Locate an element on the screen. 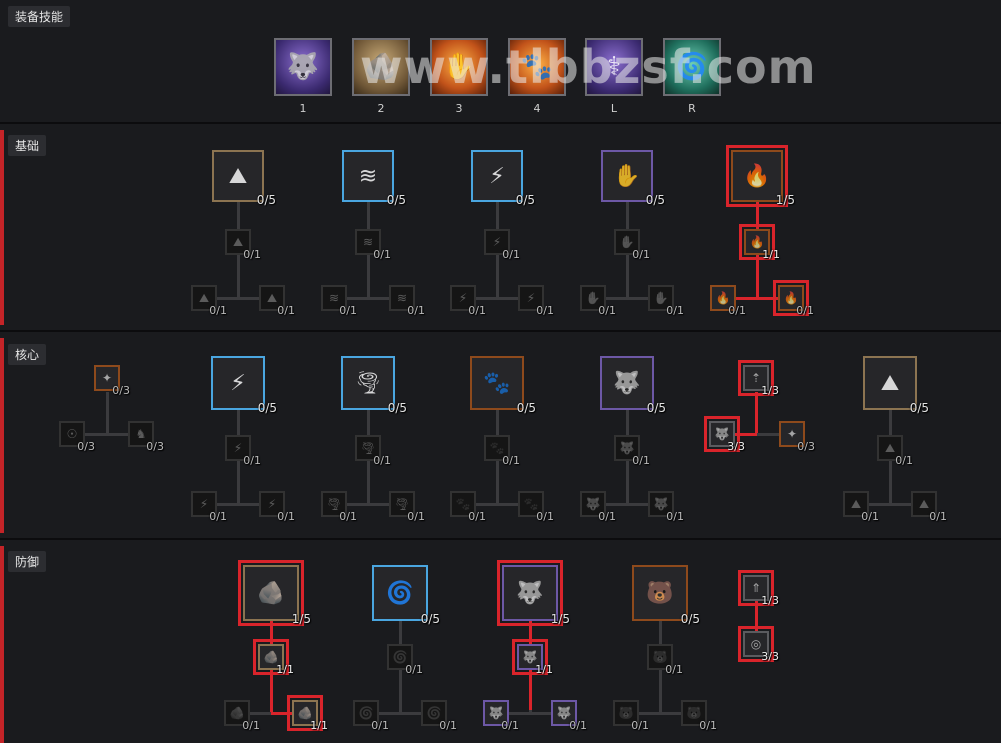 This screenshot has height=743, width=1001. landslide-icon: ⛰ 0/5 is located at coordinates (896, 385).